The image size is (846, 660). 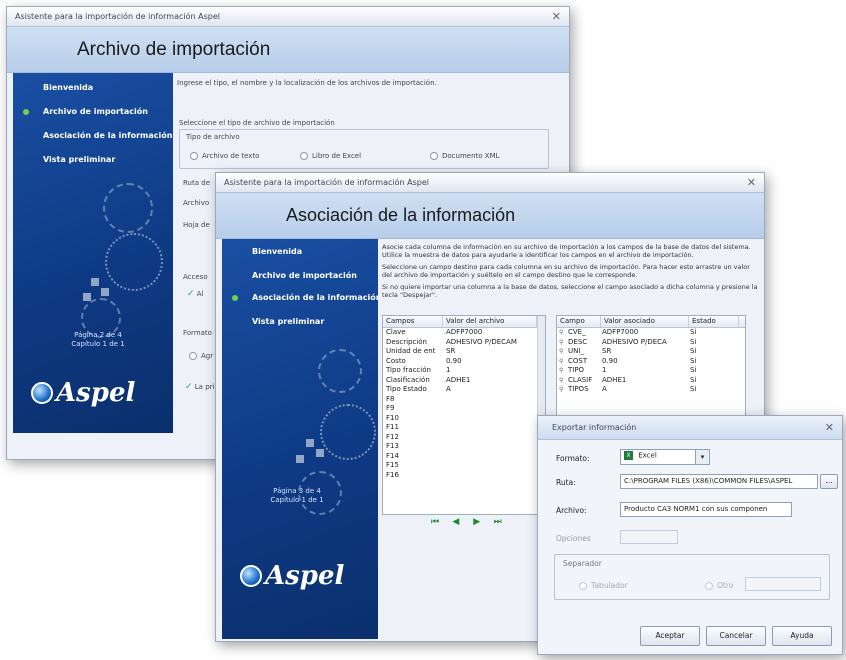 What do you see at coordinates (651, 390) in the screenshot?
I see `table-row: ⚲ TIPOS A Si` at bounding box center [651, 390].